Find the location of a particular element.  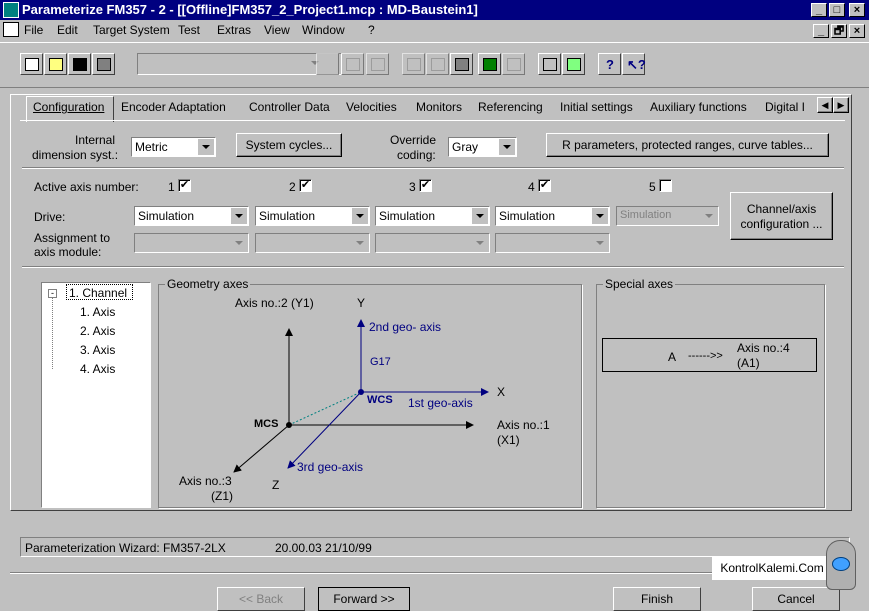

copy-icon is located at coordinates (438, 64).